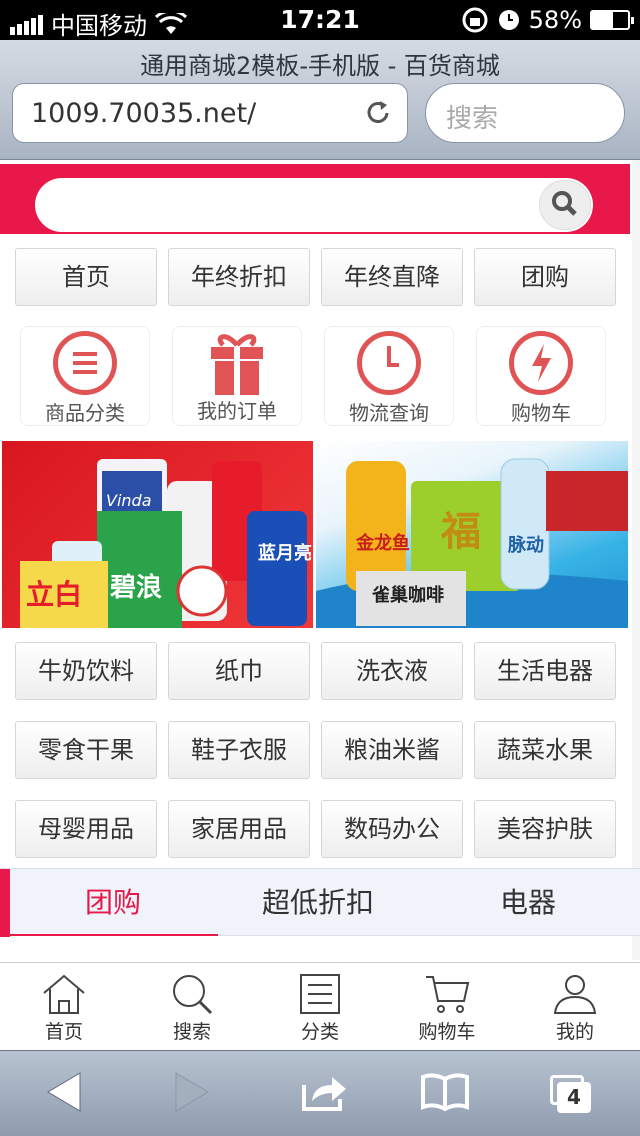  What do you see at coordinates (54, 594) in the screenshot?
I see `banner-brand-libai: 立白` at bounding box center [54, 594].